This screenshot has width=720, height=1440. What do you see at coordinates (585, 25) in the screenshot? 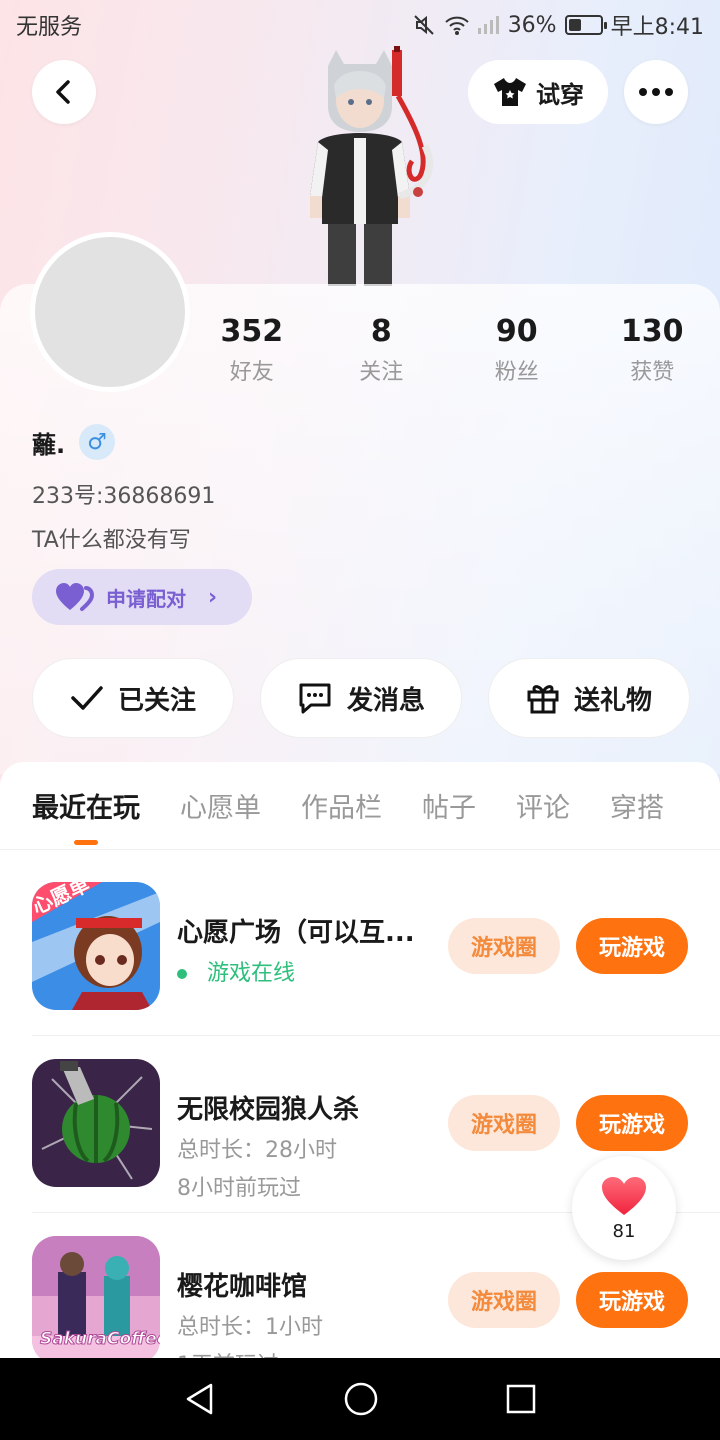
I see `battery-icon` at bounding box center [585, 25].